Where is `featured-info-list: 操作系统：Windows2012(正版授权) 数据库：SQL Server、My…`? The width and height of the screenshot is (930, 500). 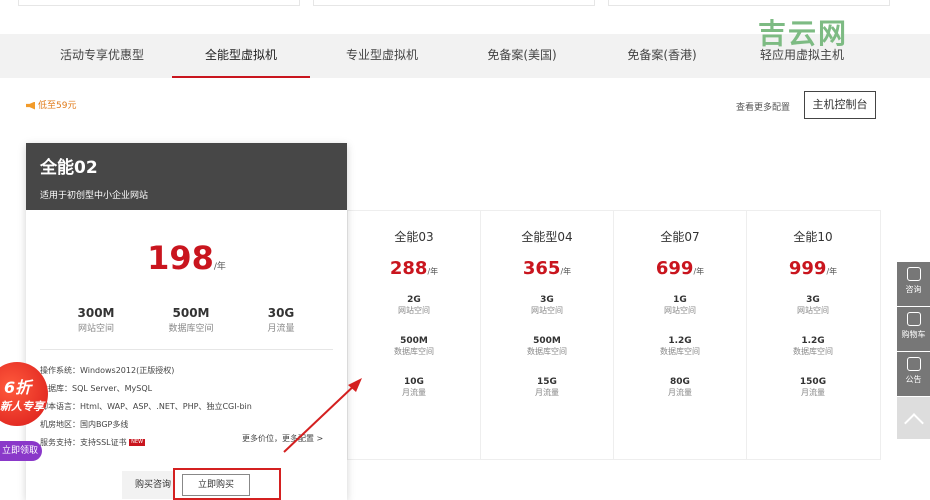
featured-info-list: 操作系统：Windows2012(正版授权) 数据库：SQL Server、My… is located at coordinates (146, 407).